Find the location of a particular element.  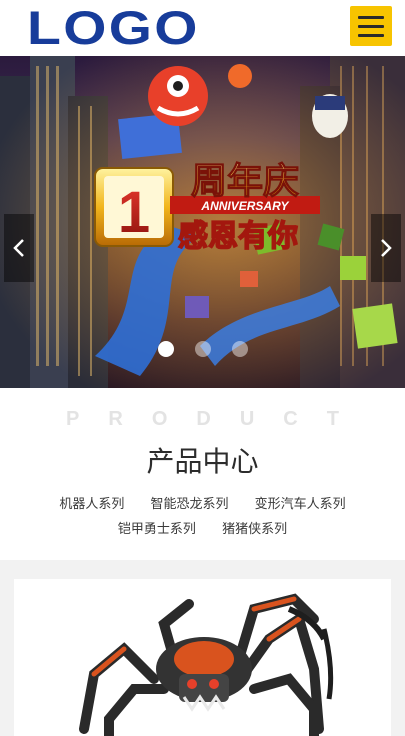

carousel-next-button is located at coordinates (386, 248).